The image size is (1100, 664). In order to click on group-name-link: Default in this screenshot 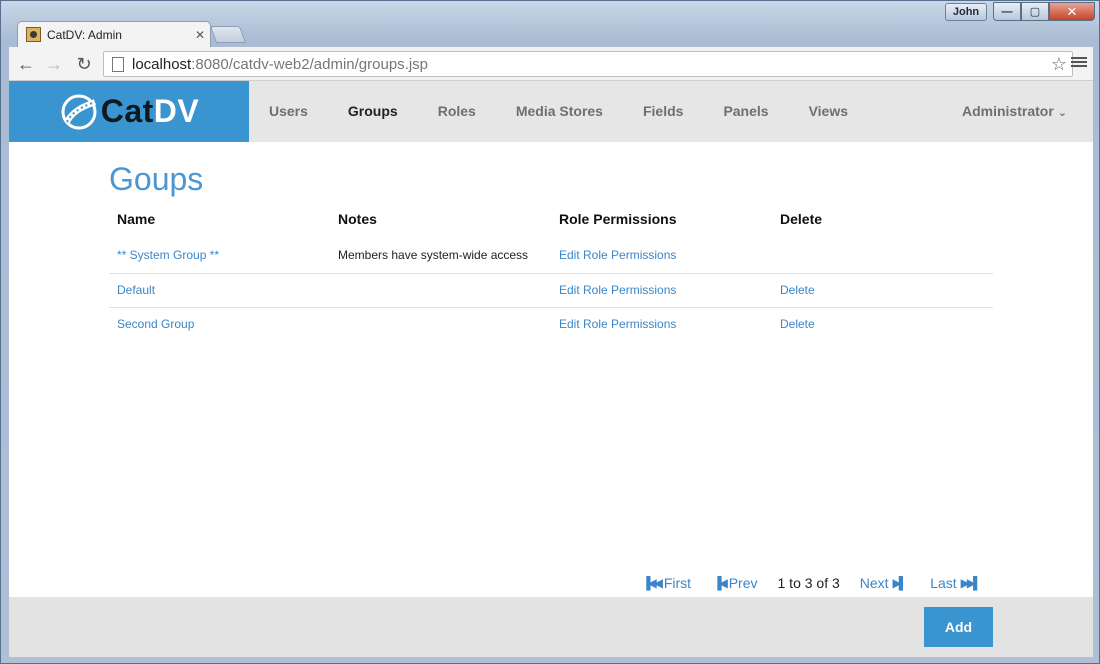, I will do `click(136, 290)`.